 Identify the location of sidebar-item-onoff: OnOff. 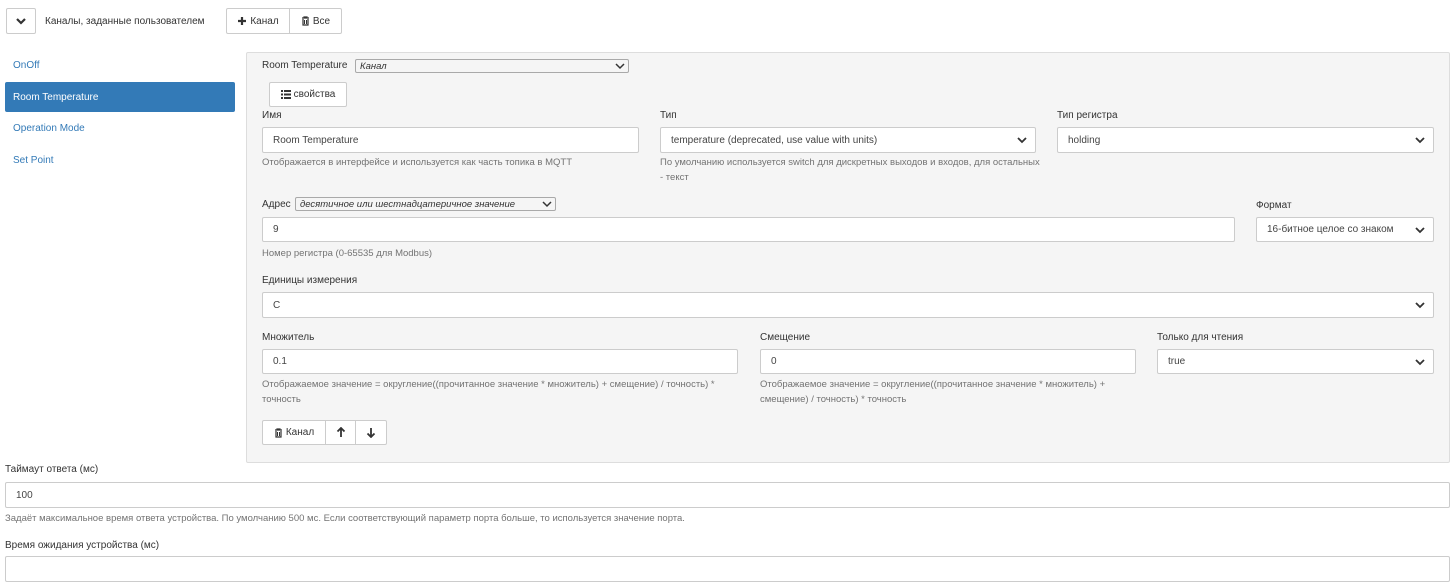
(120, 65).